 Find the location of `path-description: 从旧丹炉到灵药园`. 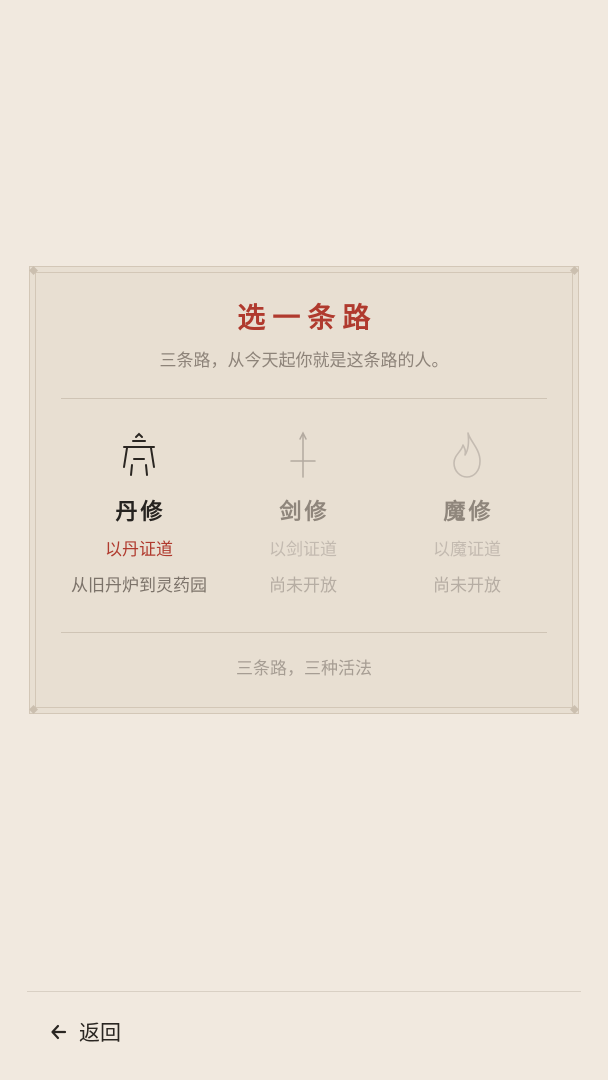

path-description: 从旧丹炉到灵药园 is located at coordinates (139, 586).